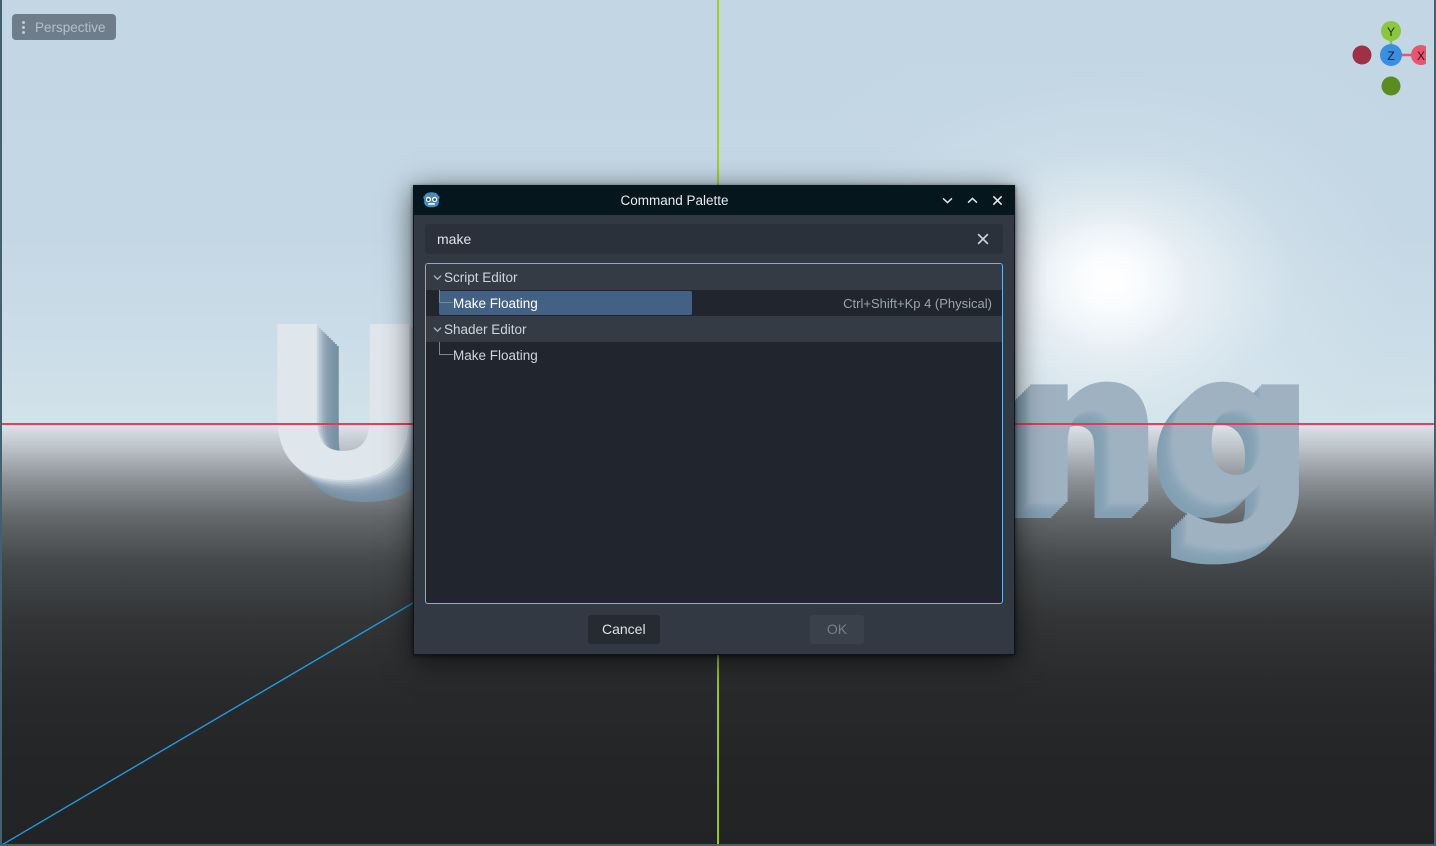  What do you see at coordinates (431, 200) in the screenshot?
I see `godot-logo-icon` at bounding box center [431, 200].